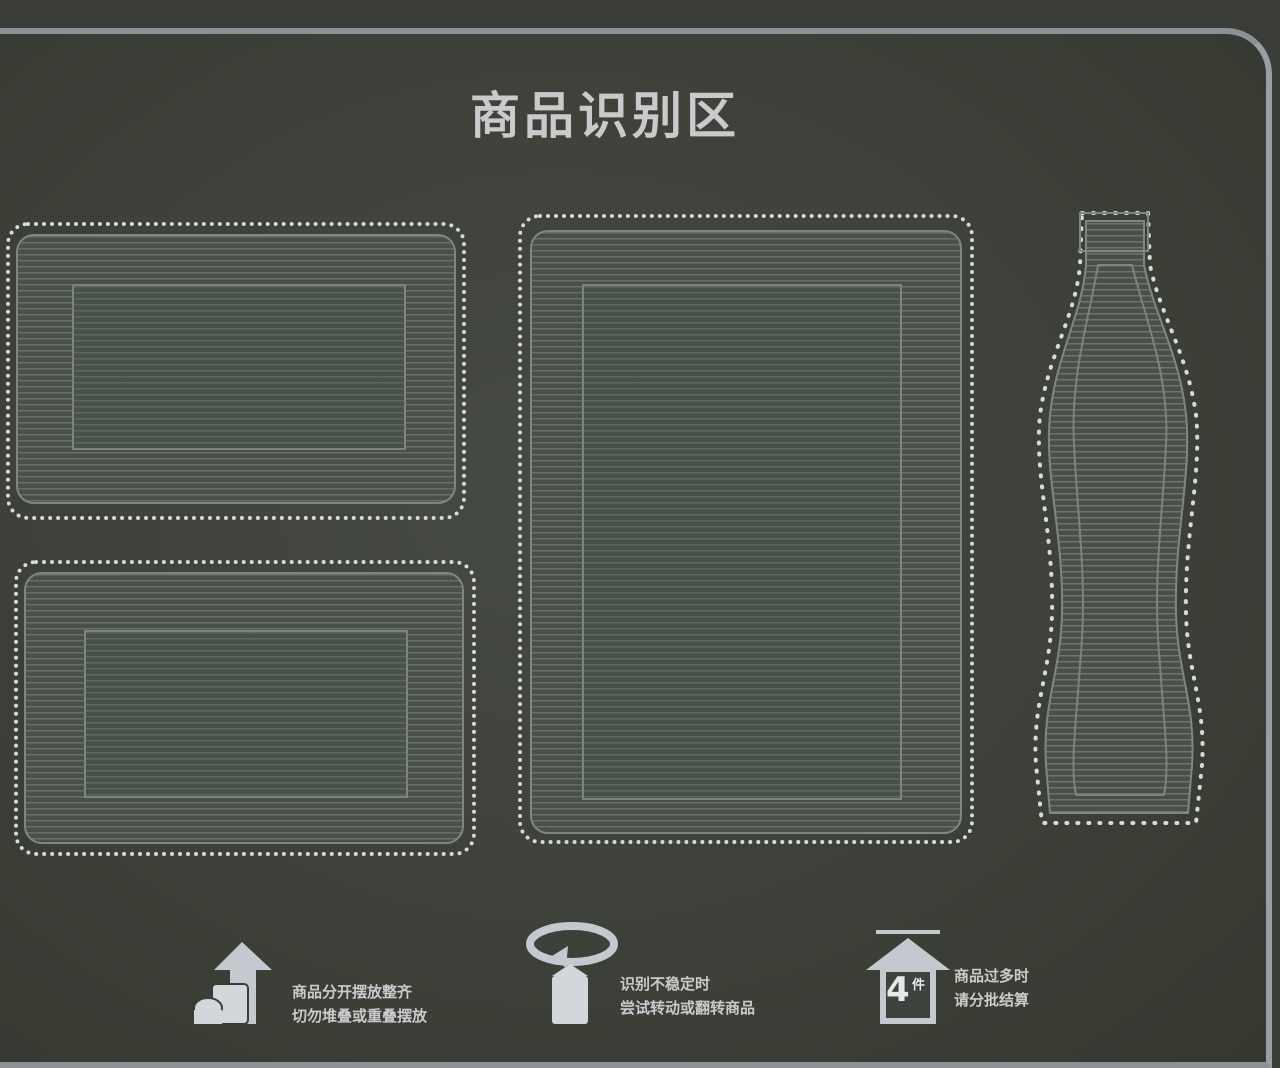  Describe the element at coordinates (352, 992) in the screenshot. I see `hint-1-line-1: 商品分开摆放整齐` at that location.